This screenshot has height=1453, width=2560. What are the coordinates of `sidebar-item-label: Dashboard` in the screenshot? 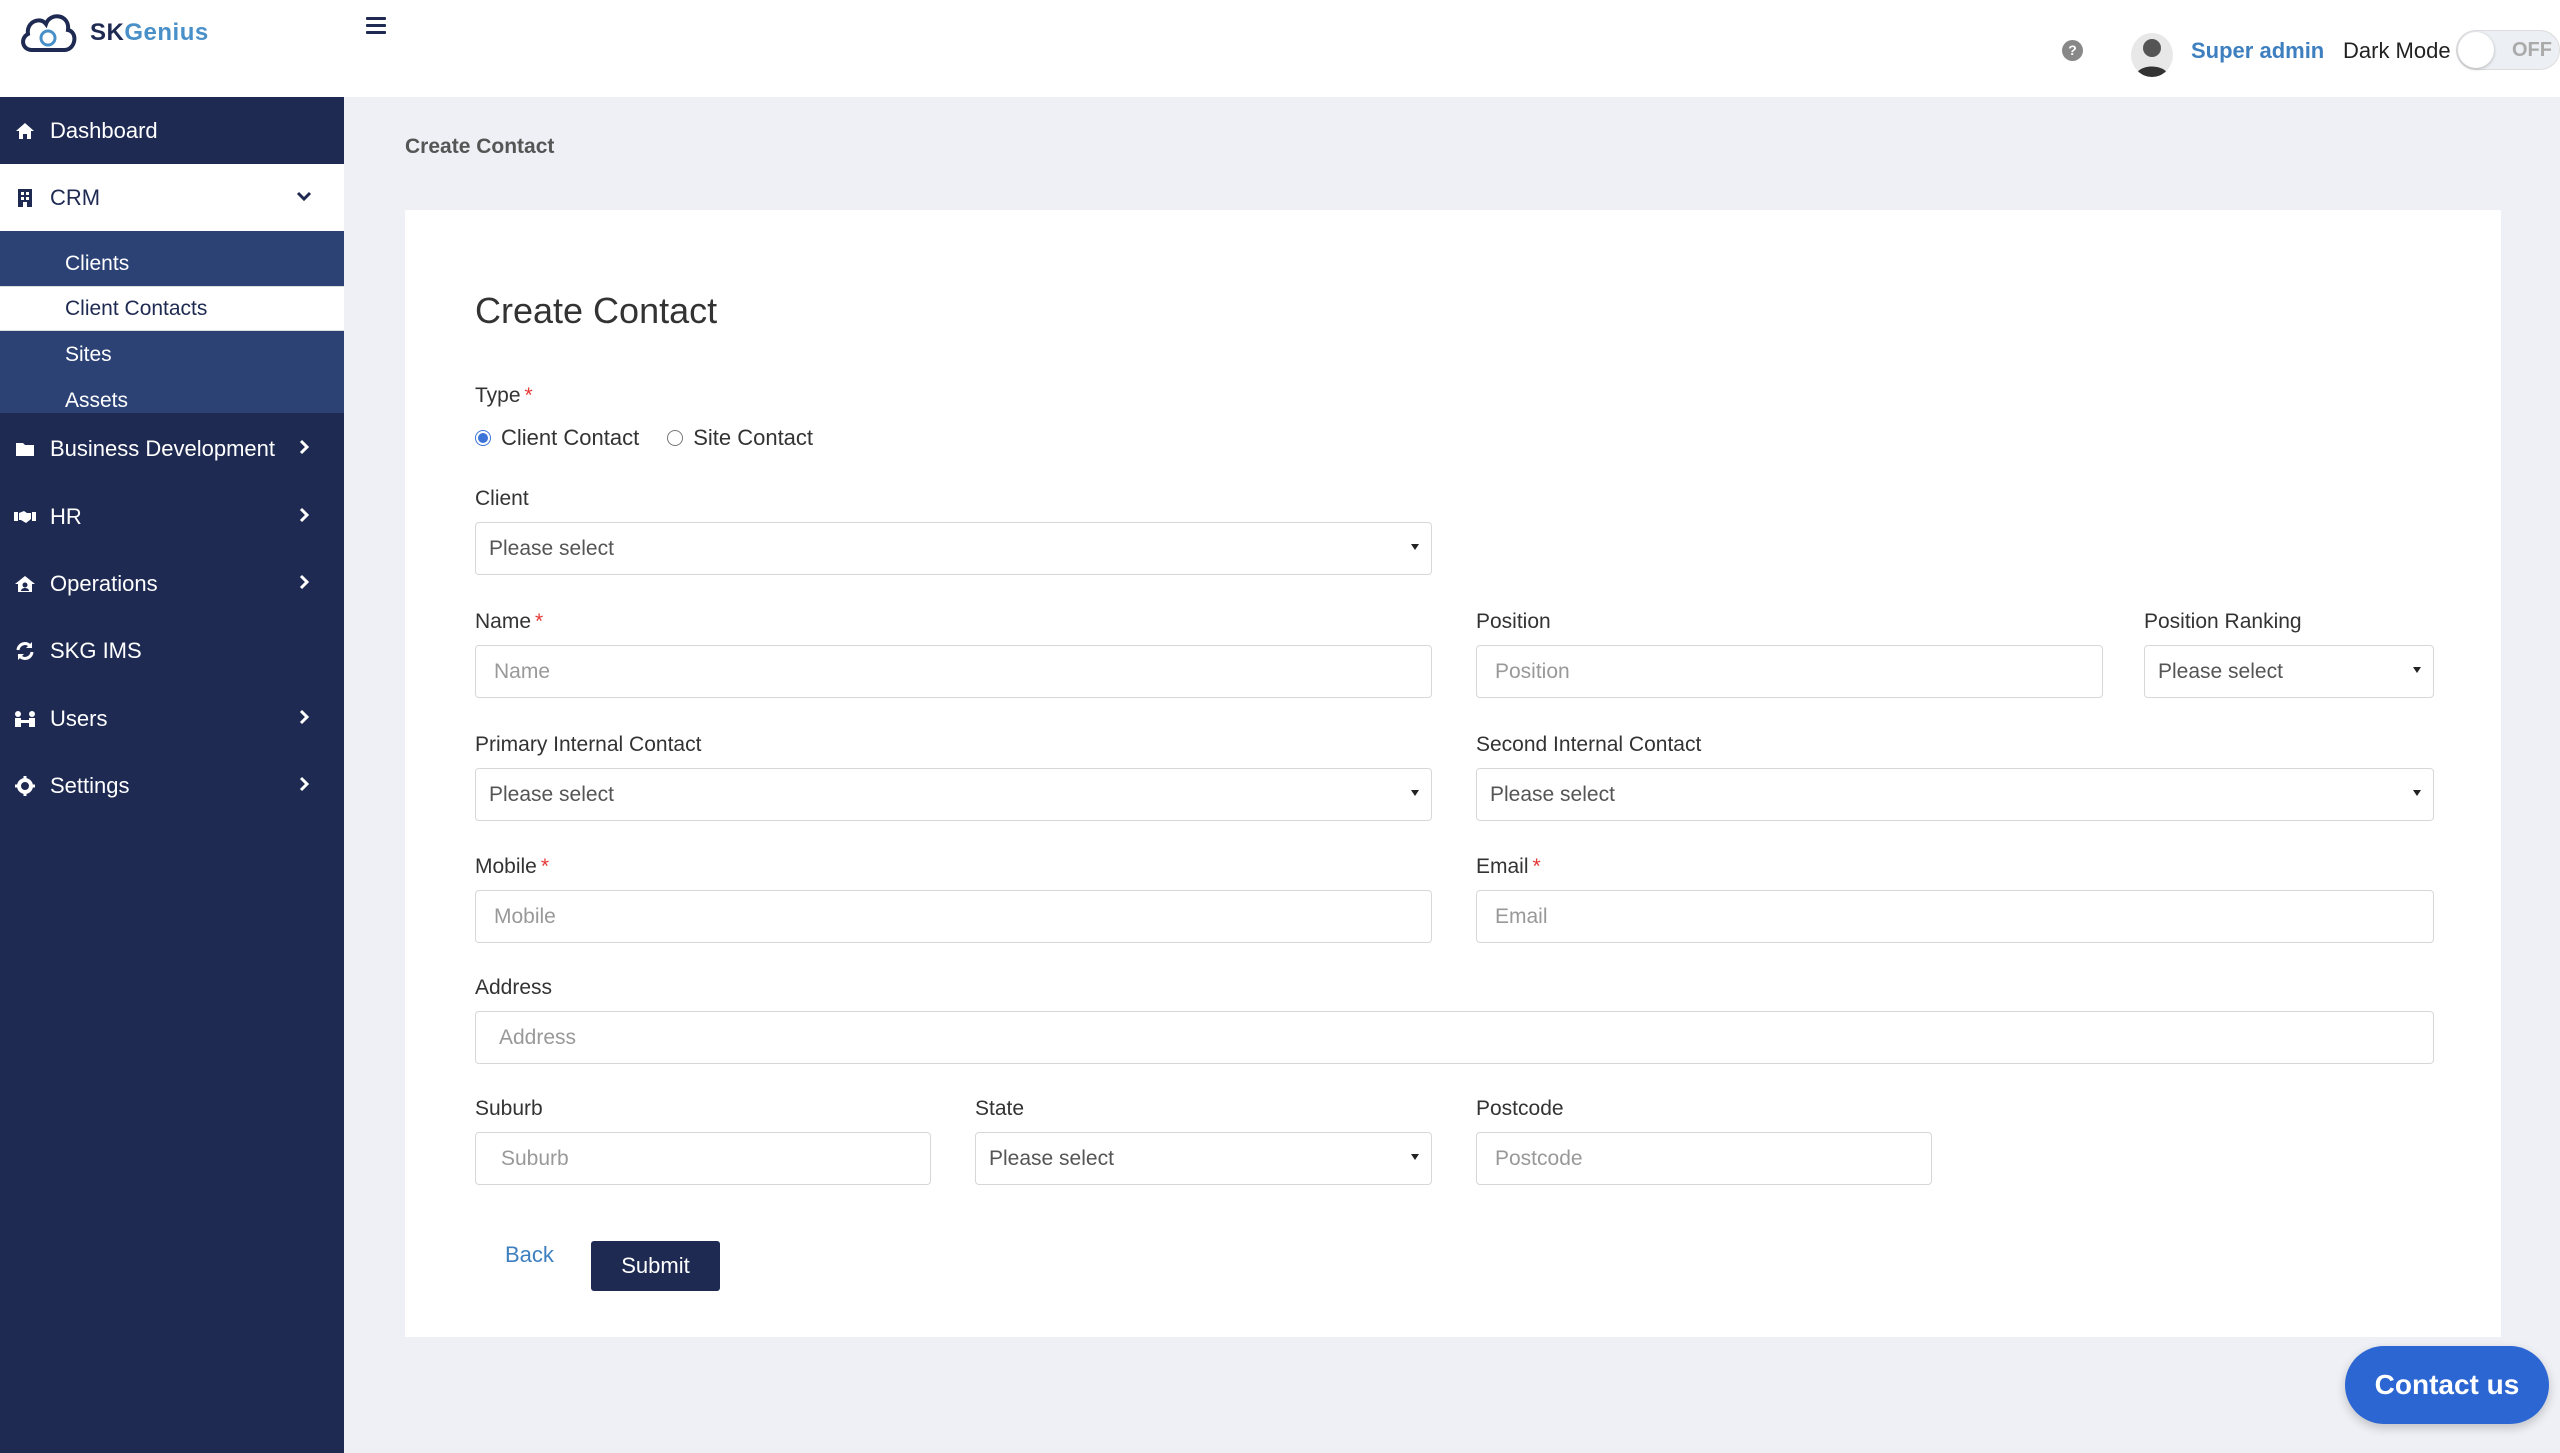 It's located at (104, 130).